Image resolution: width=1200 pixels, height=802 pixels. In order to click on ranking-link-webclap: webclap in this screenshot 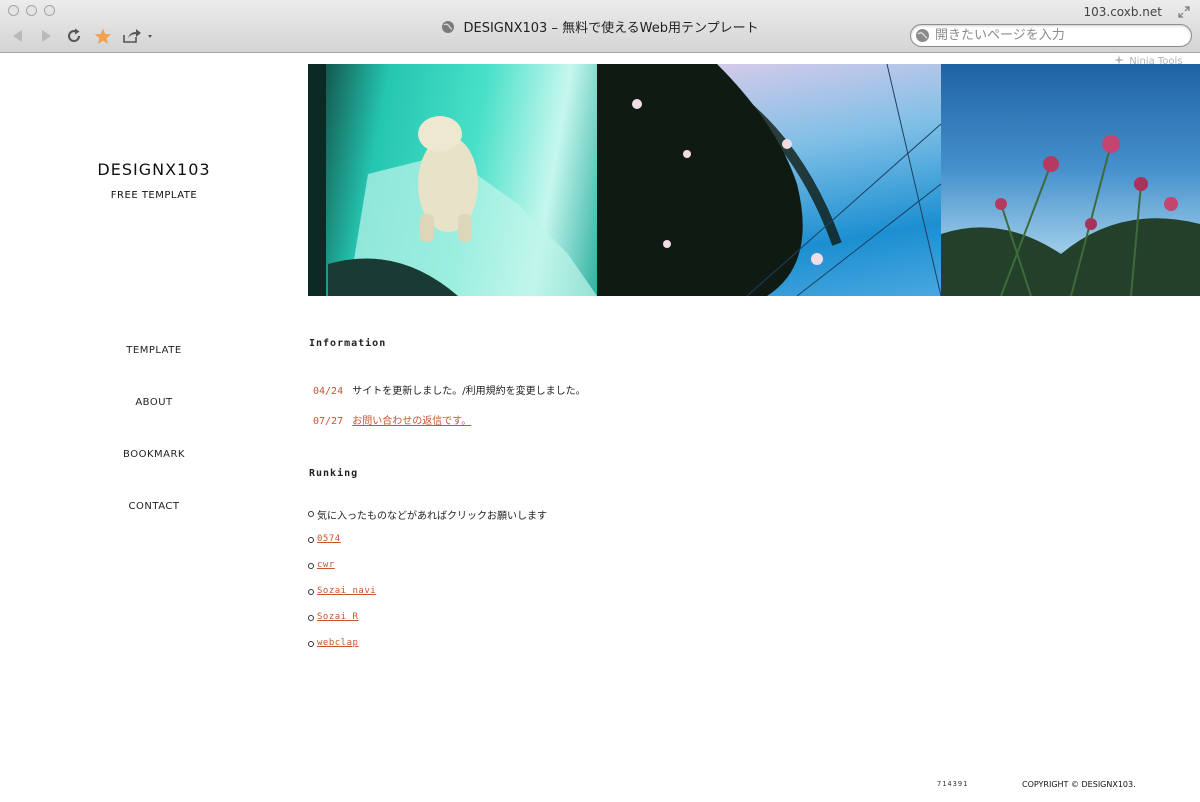, I will do `click(337, 643)`.